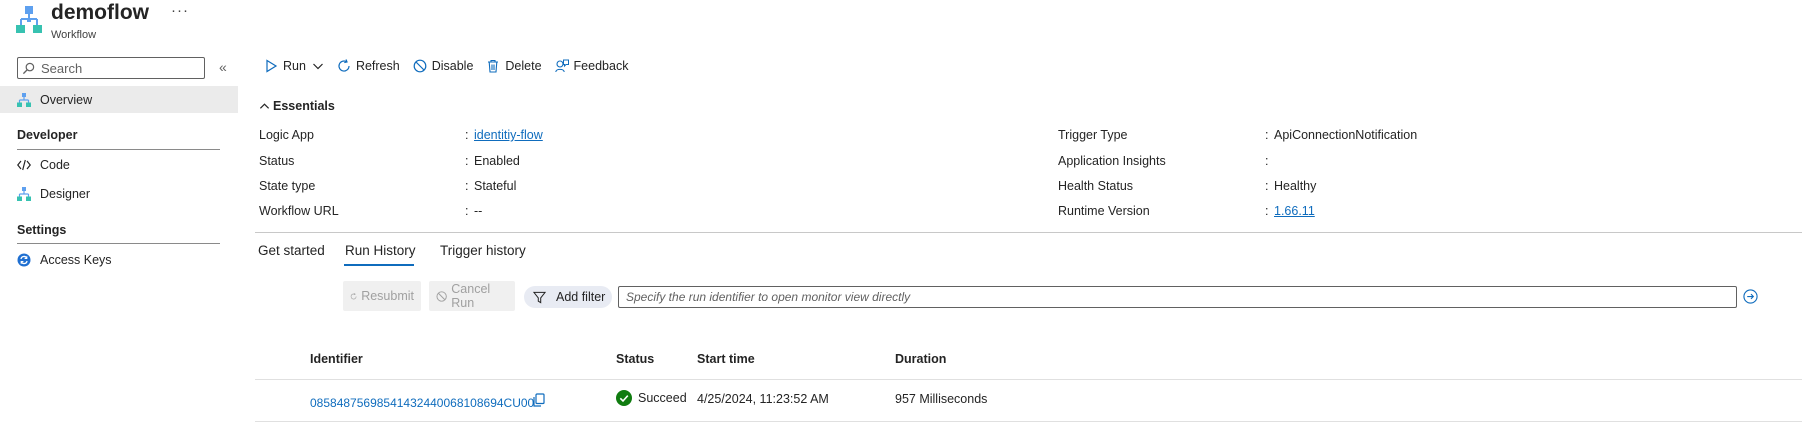  I want to click on sidebar-item-code: Code, so click(119, 164).